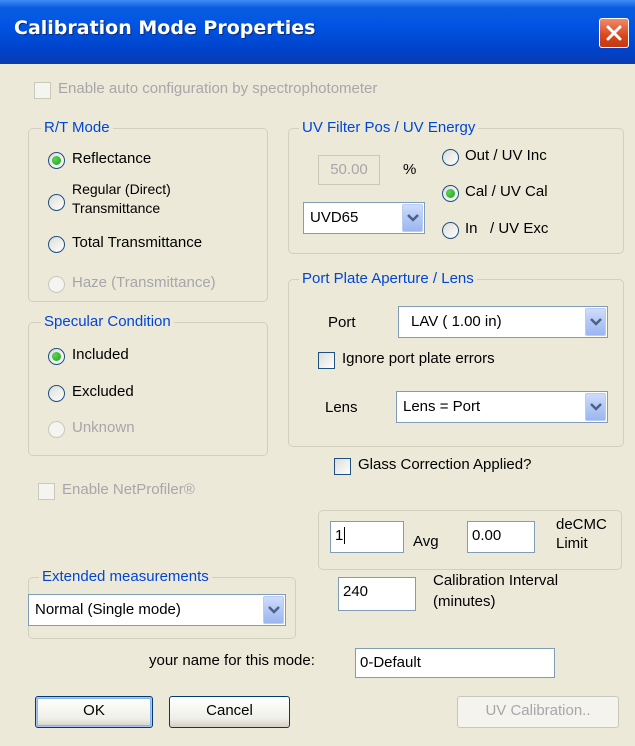 Image resolution: width=635 pixels, height=746 pixels. I want to click on radio-cal-uv-cal, so click(450, 193).